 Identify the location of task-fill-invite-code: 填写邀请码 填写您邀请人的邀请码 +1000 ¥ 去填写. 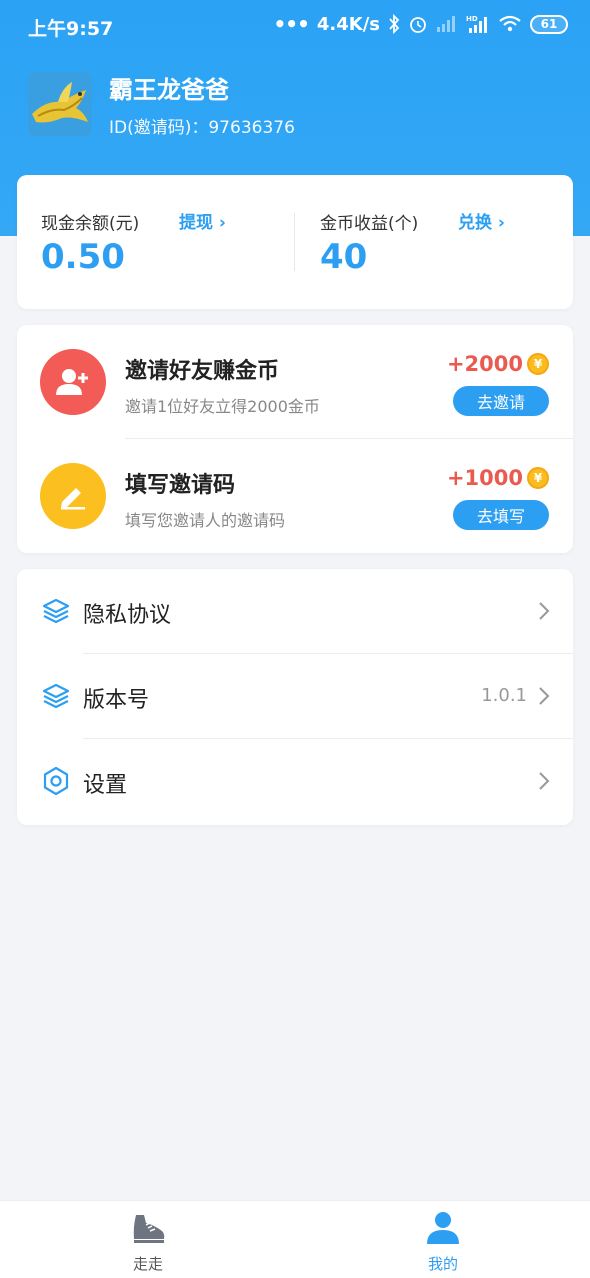
(295, 496).